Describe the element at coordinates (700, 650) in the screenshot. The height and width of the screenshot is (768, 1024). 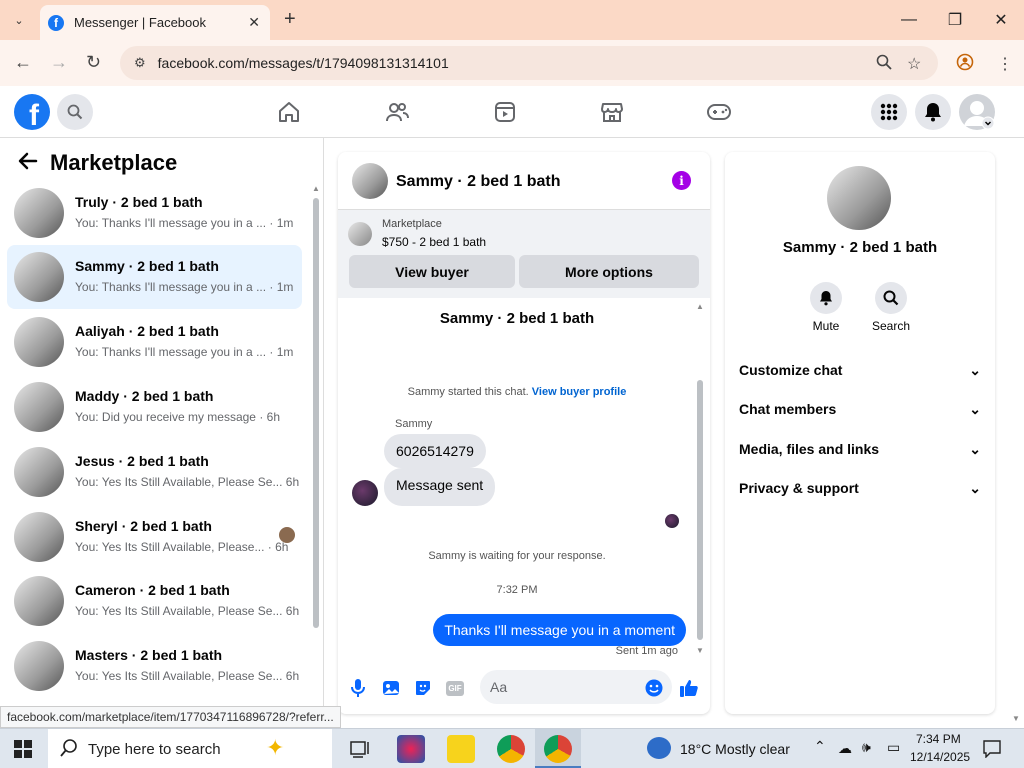
I see `scroll-down-arrow-icon: ▼` at that location.